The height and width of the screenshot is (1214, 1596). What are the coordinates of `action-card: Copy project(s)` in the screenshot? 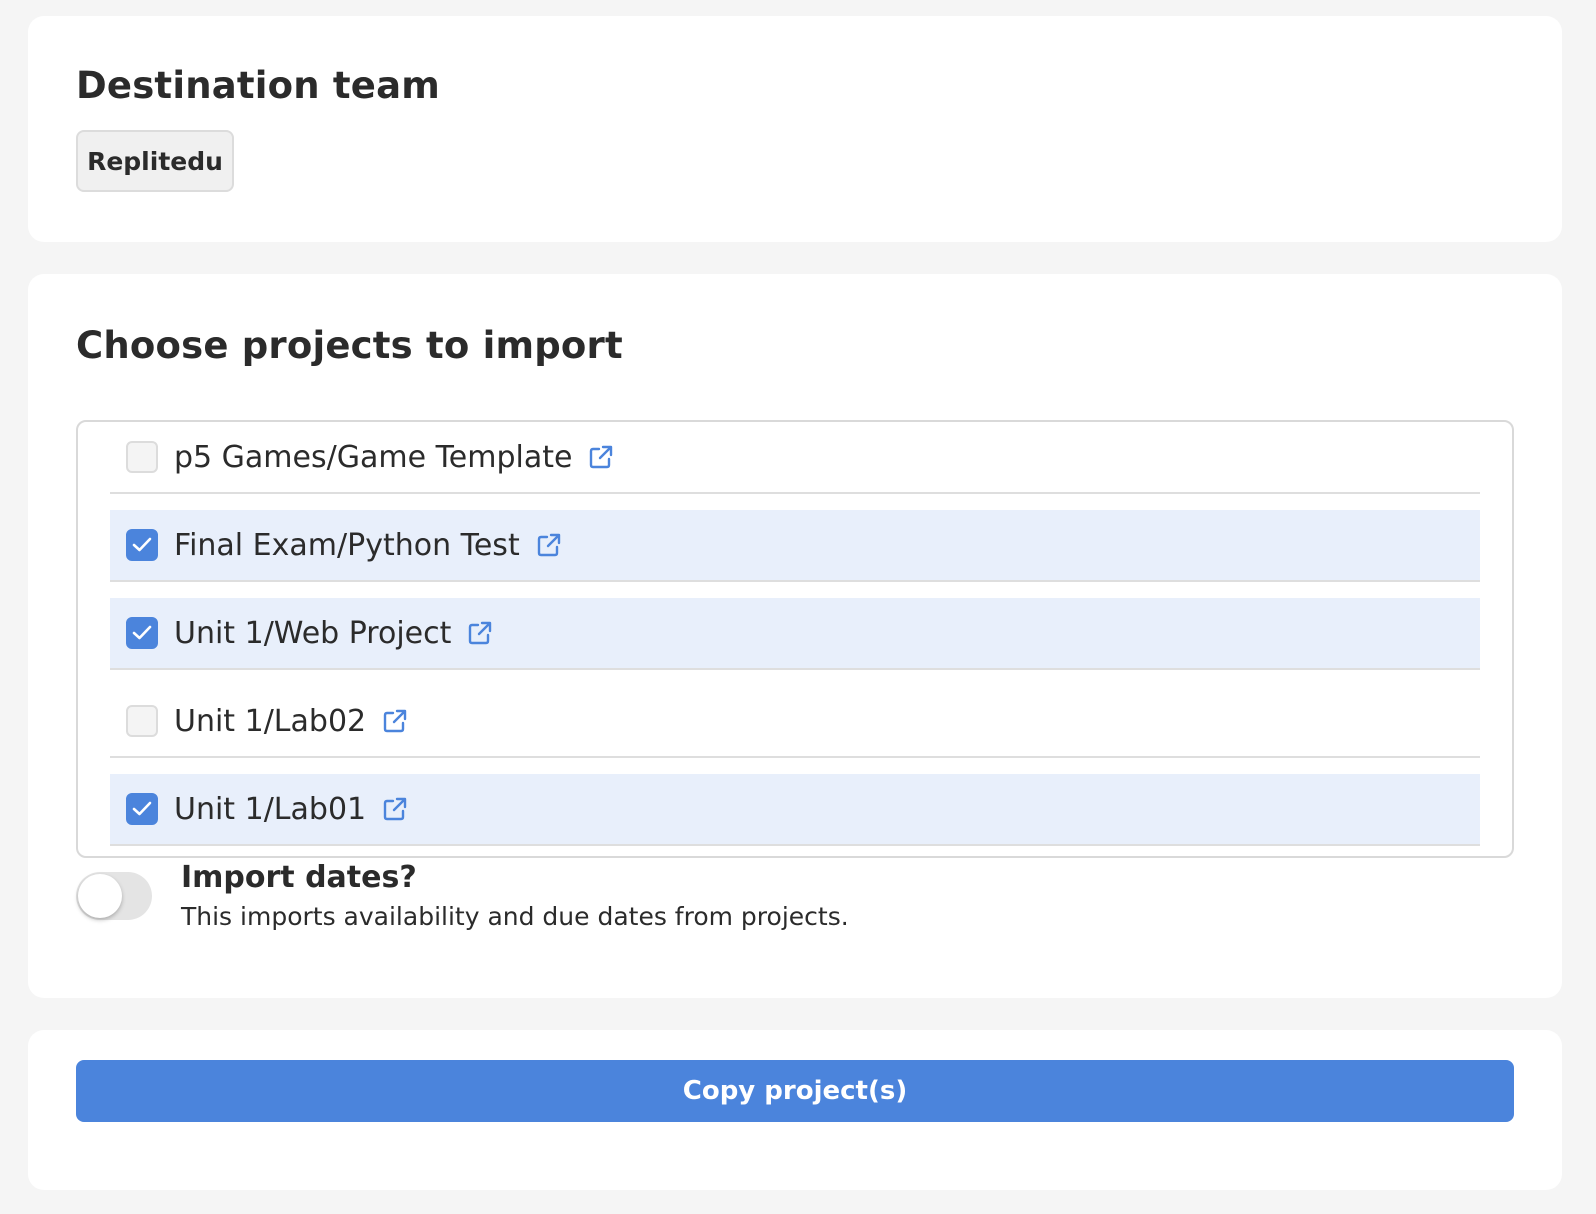 It's located at (795, 1110).